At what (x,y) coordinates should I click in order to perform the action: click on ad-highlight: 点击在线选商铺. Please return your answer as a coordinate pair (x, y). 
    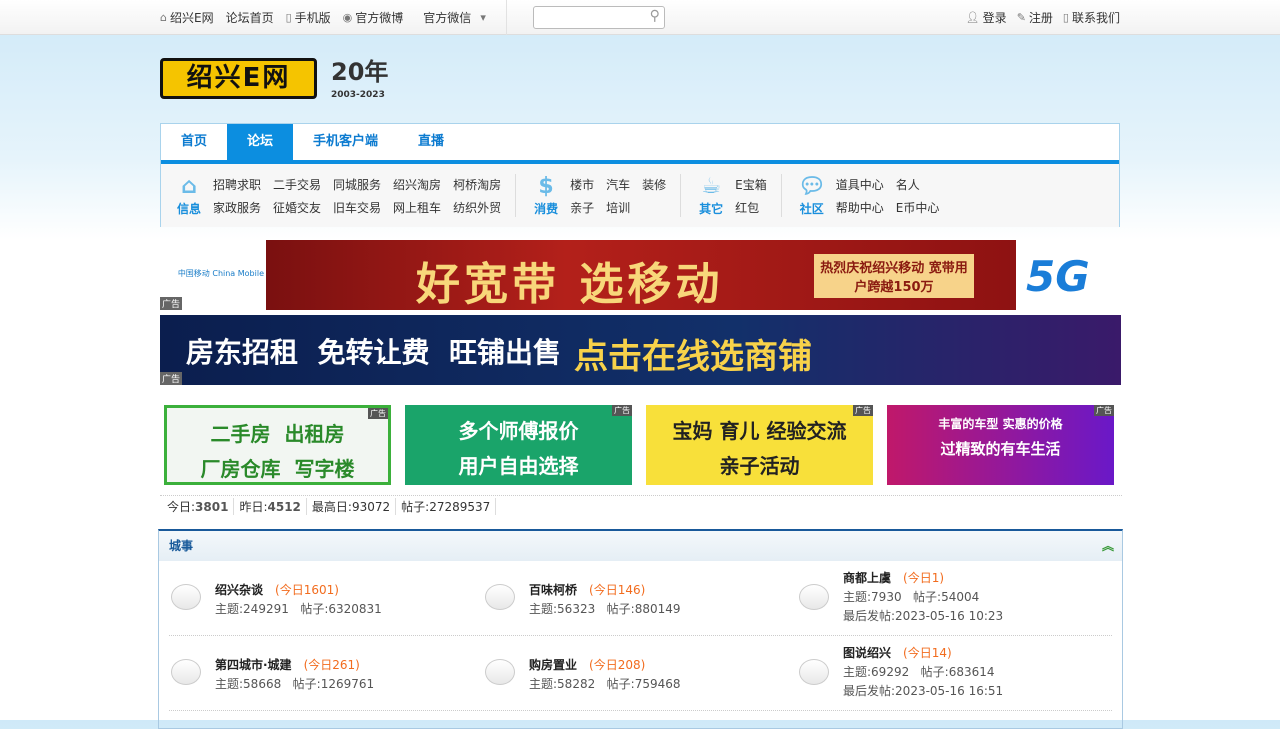
    Looking at the image, I should click on (693, 357).